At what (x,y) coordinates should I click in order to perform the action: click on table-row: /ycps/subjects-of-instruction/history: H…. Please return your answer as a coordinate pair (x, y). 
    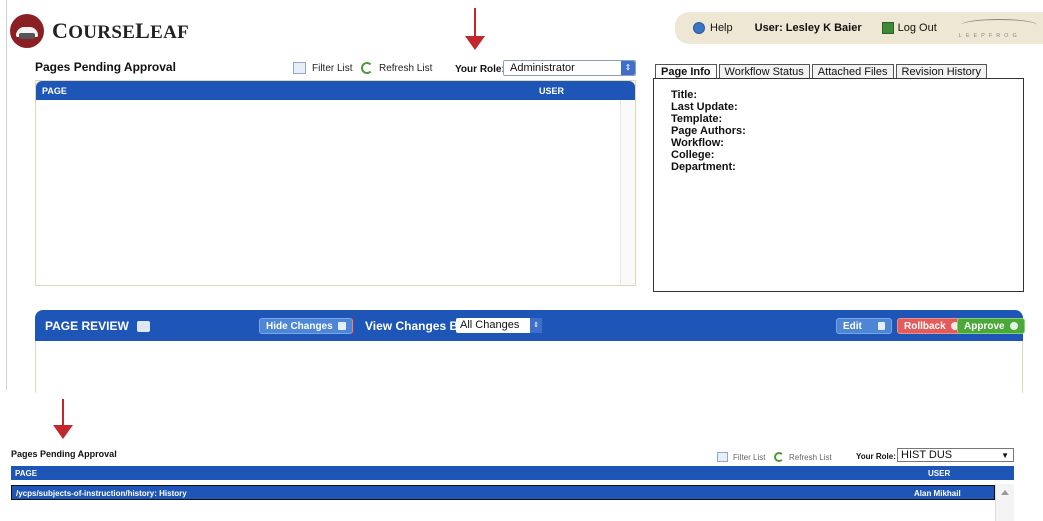
    Looking at the image, I should click on (503, 492).